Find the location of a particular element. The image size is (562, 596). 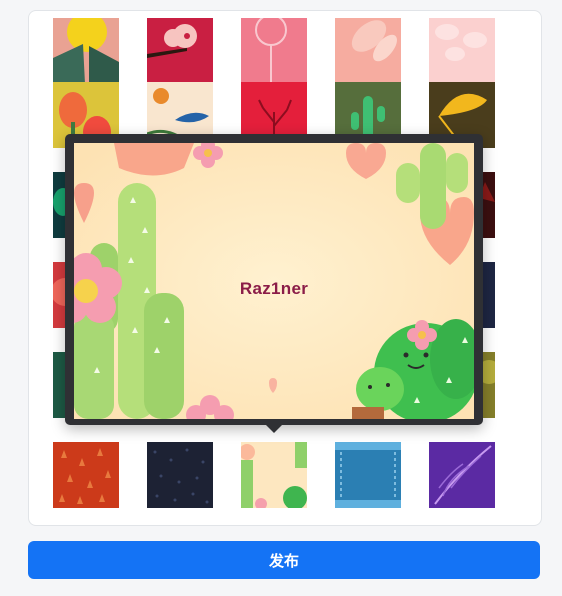

tile-orange-pattern is located at coordinates (86, 475).